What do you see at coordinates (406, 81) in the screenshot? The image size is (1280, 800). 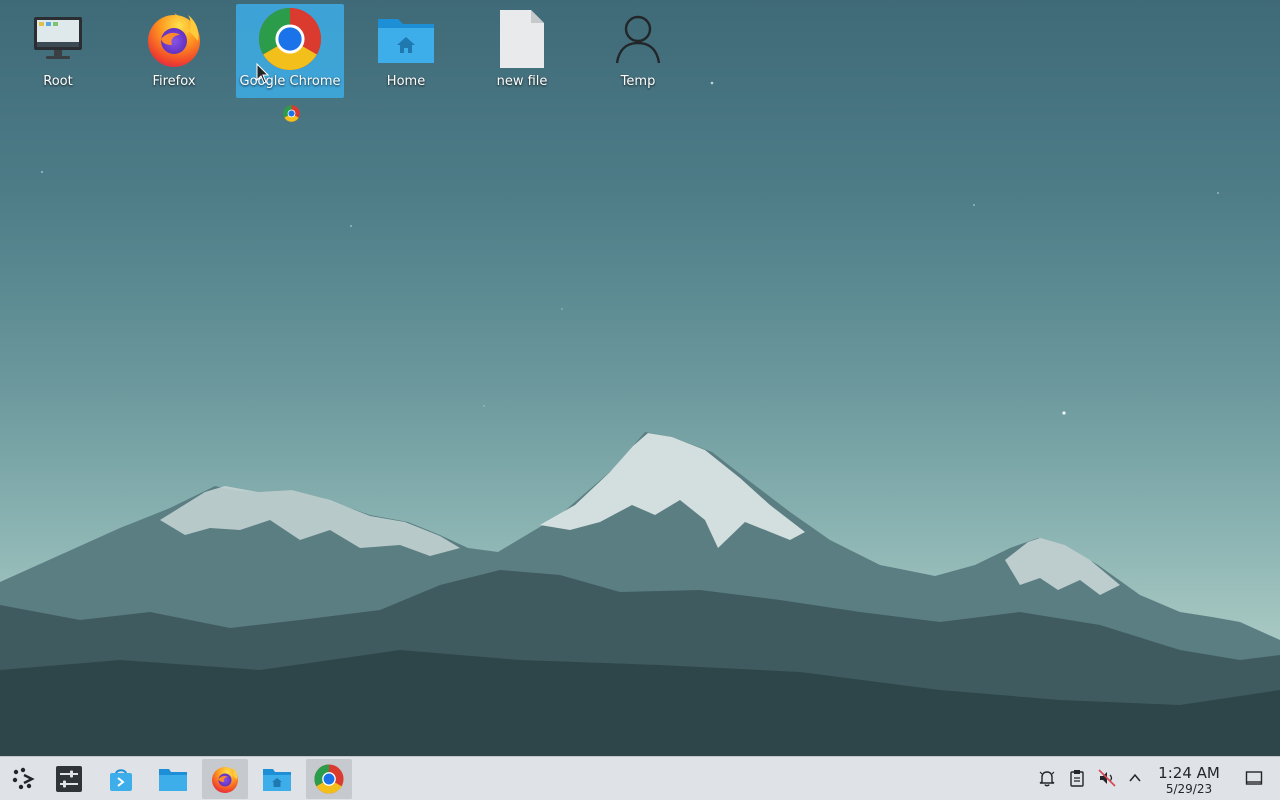 I see `desktop-icon-label: Home` at bounding box center [406, 81].